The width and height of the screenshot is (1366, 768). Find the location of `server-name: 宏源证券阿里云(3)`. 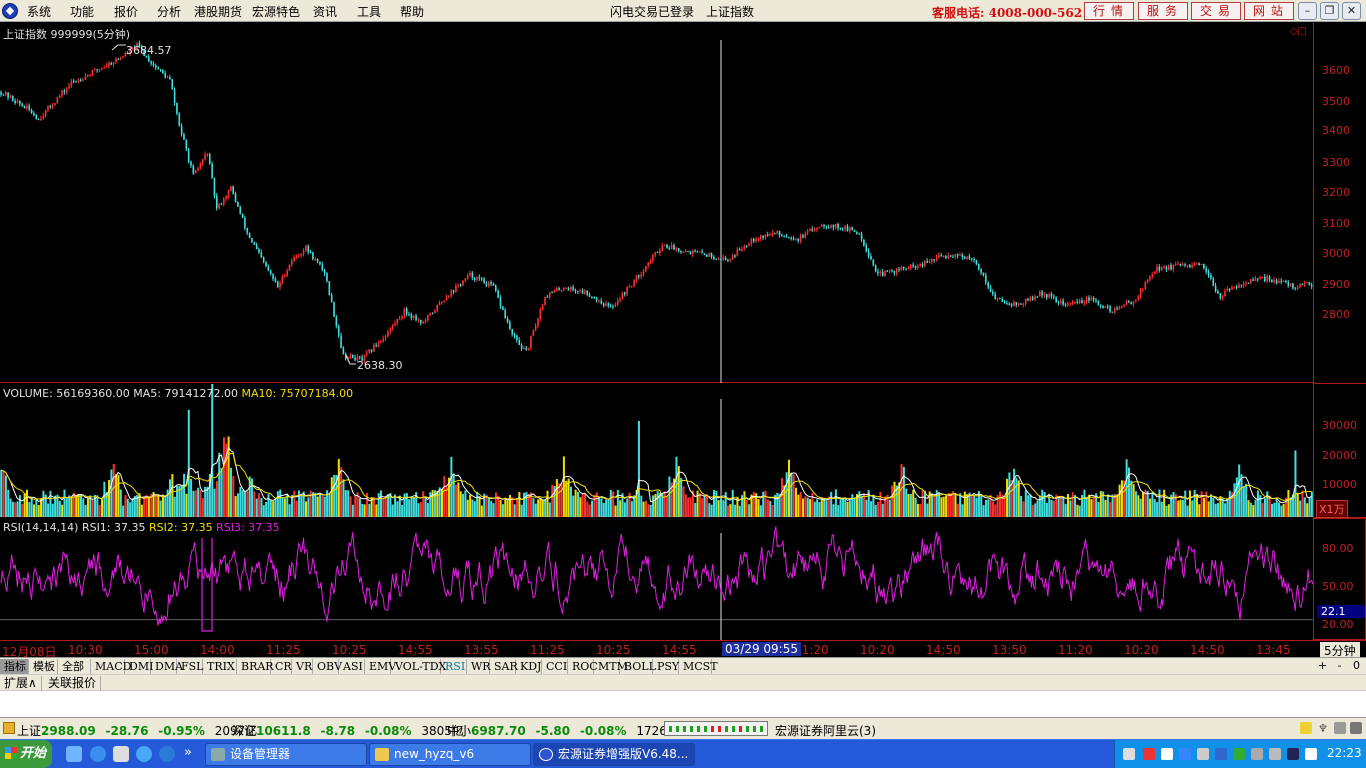

server-name: 宏源证券阿里云(3) is located at coordinates (825, 730).